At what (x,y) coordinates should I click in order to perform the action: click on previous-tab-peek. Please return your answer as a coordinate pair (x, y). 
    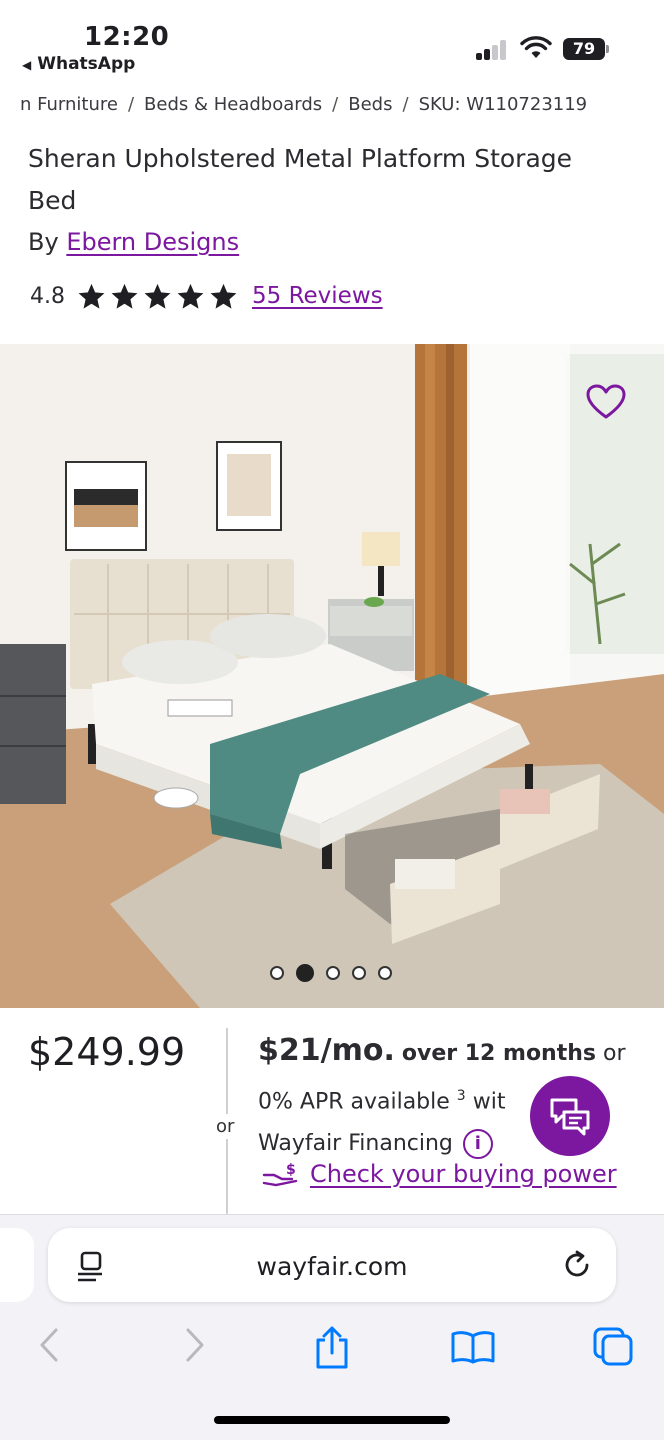
    Looking at the image, I should click on (17, 1265).